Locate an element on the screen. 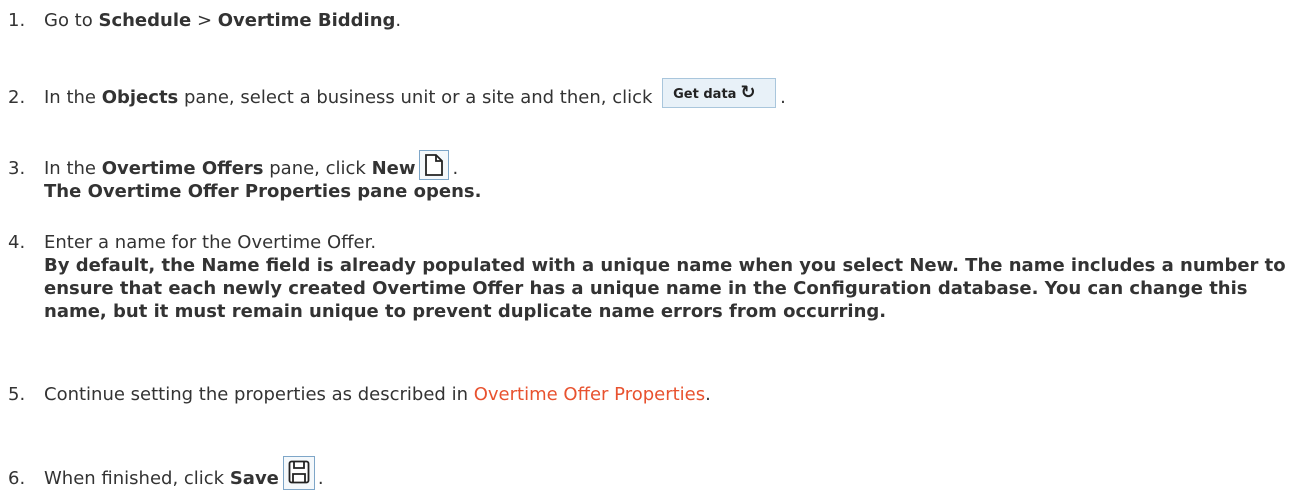 Image resolution: width=1294 pixels, height=490 pixels. step-text: pane, click is located at coordinates (317, 168).